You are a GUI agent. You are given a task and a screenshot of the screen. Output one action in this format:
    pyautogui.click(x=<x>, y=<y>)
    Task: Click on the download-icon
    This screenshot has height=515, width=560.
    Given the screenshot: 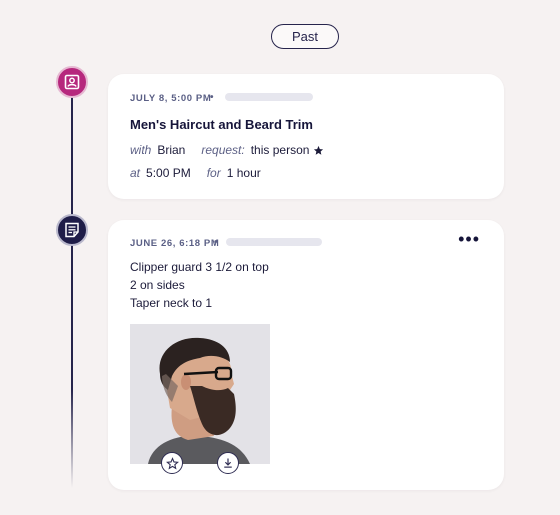 What is the action you would take?
    pyautogui.click(x=228, y=463)
    